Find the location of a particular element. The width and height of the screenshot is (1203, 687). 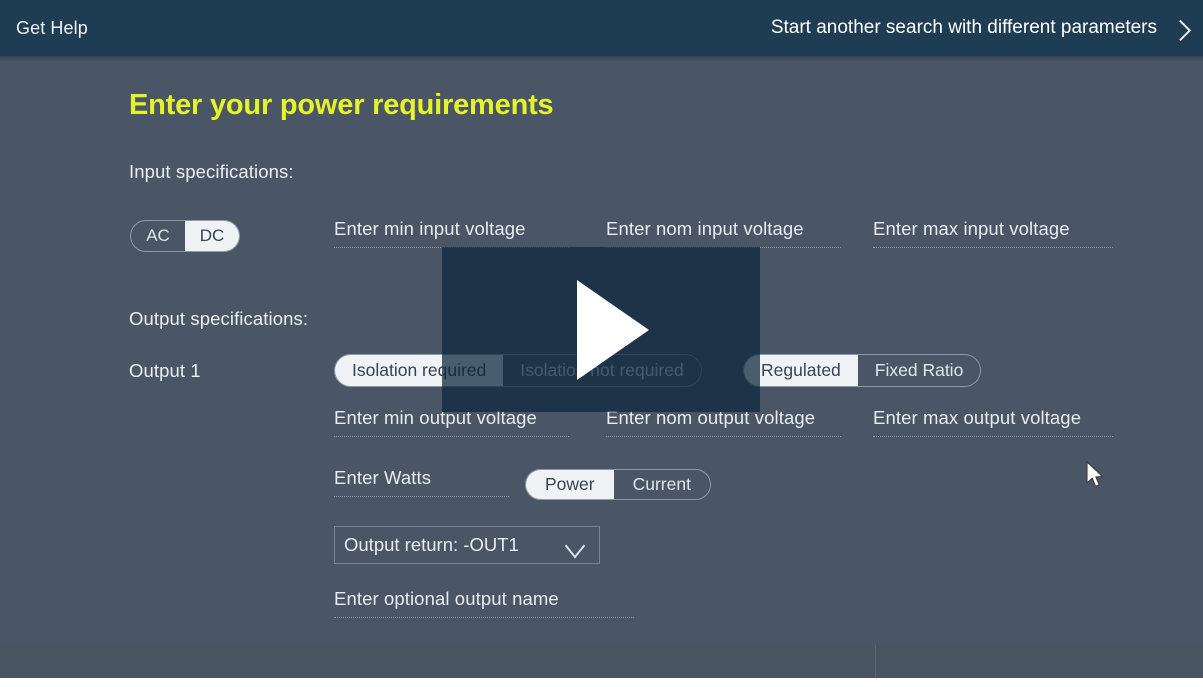

nom-input-voltage-placeholder: Enter nom input voltage is located at coordinates (705, 228).